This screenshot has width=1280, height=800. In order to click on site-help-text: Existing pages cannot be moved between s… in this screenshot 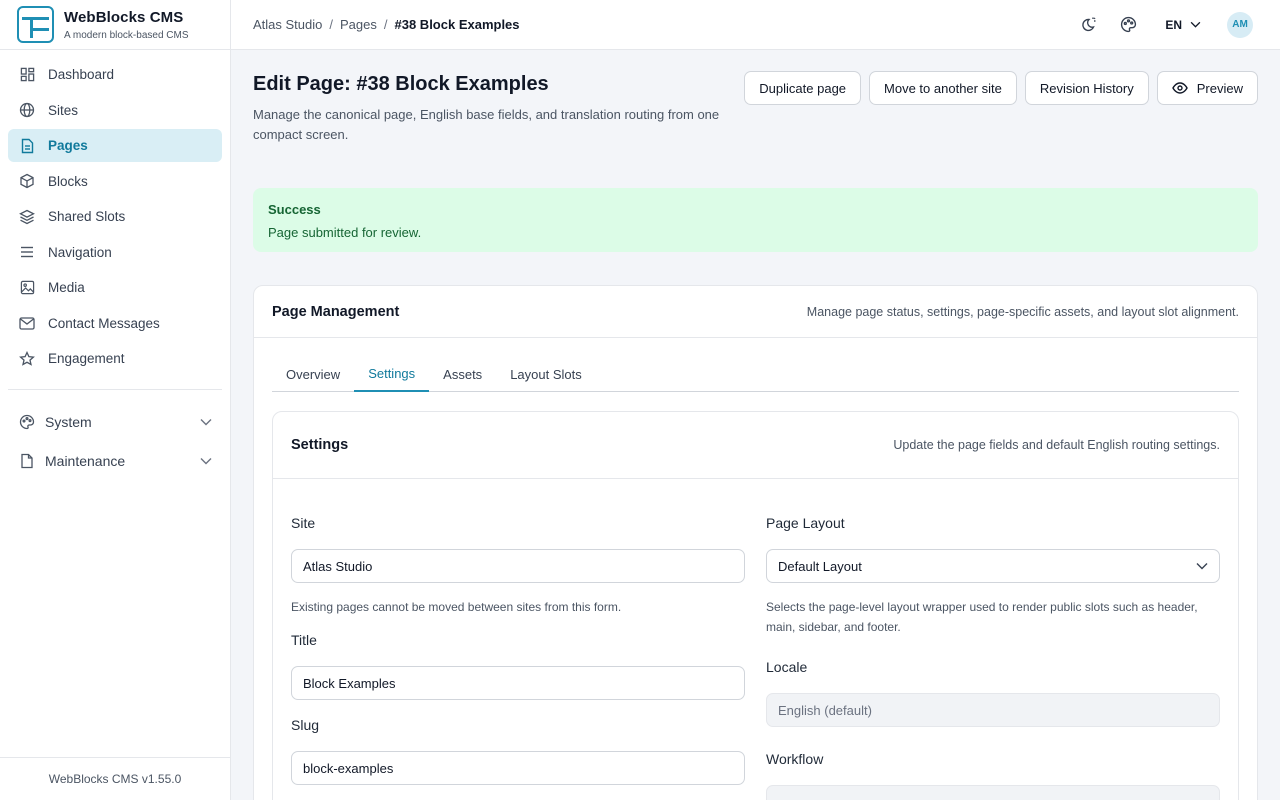, I will do `click(456, 607)`.